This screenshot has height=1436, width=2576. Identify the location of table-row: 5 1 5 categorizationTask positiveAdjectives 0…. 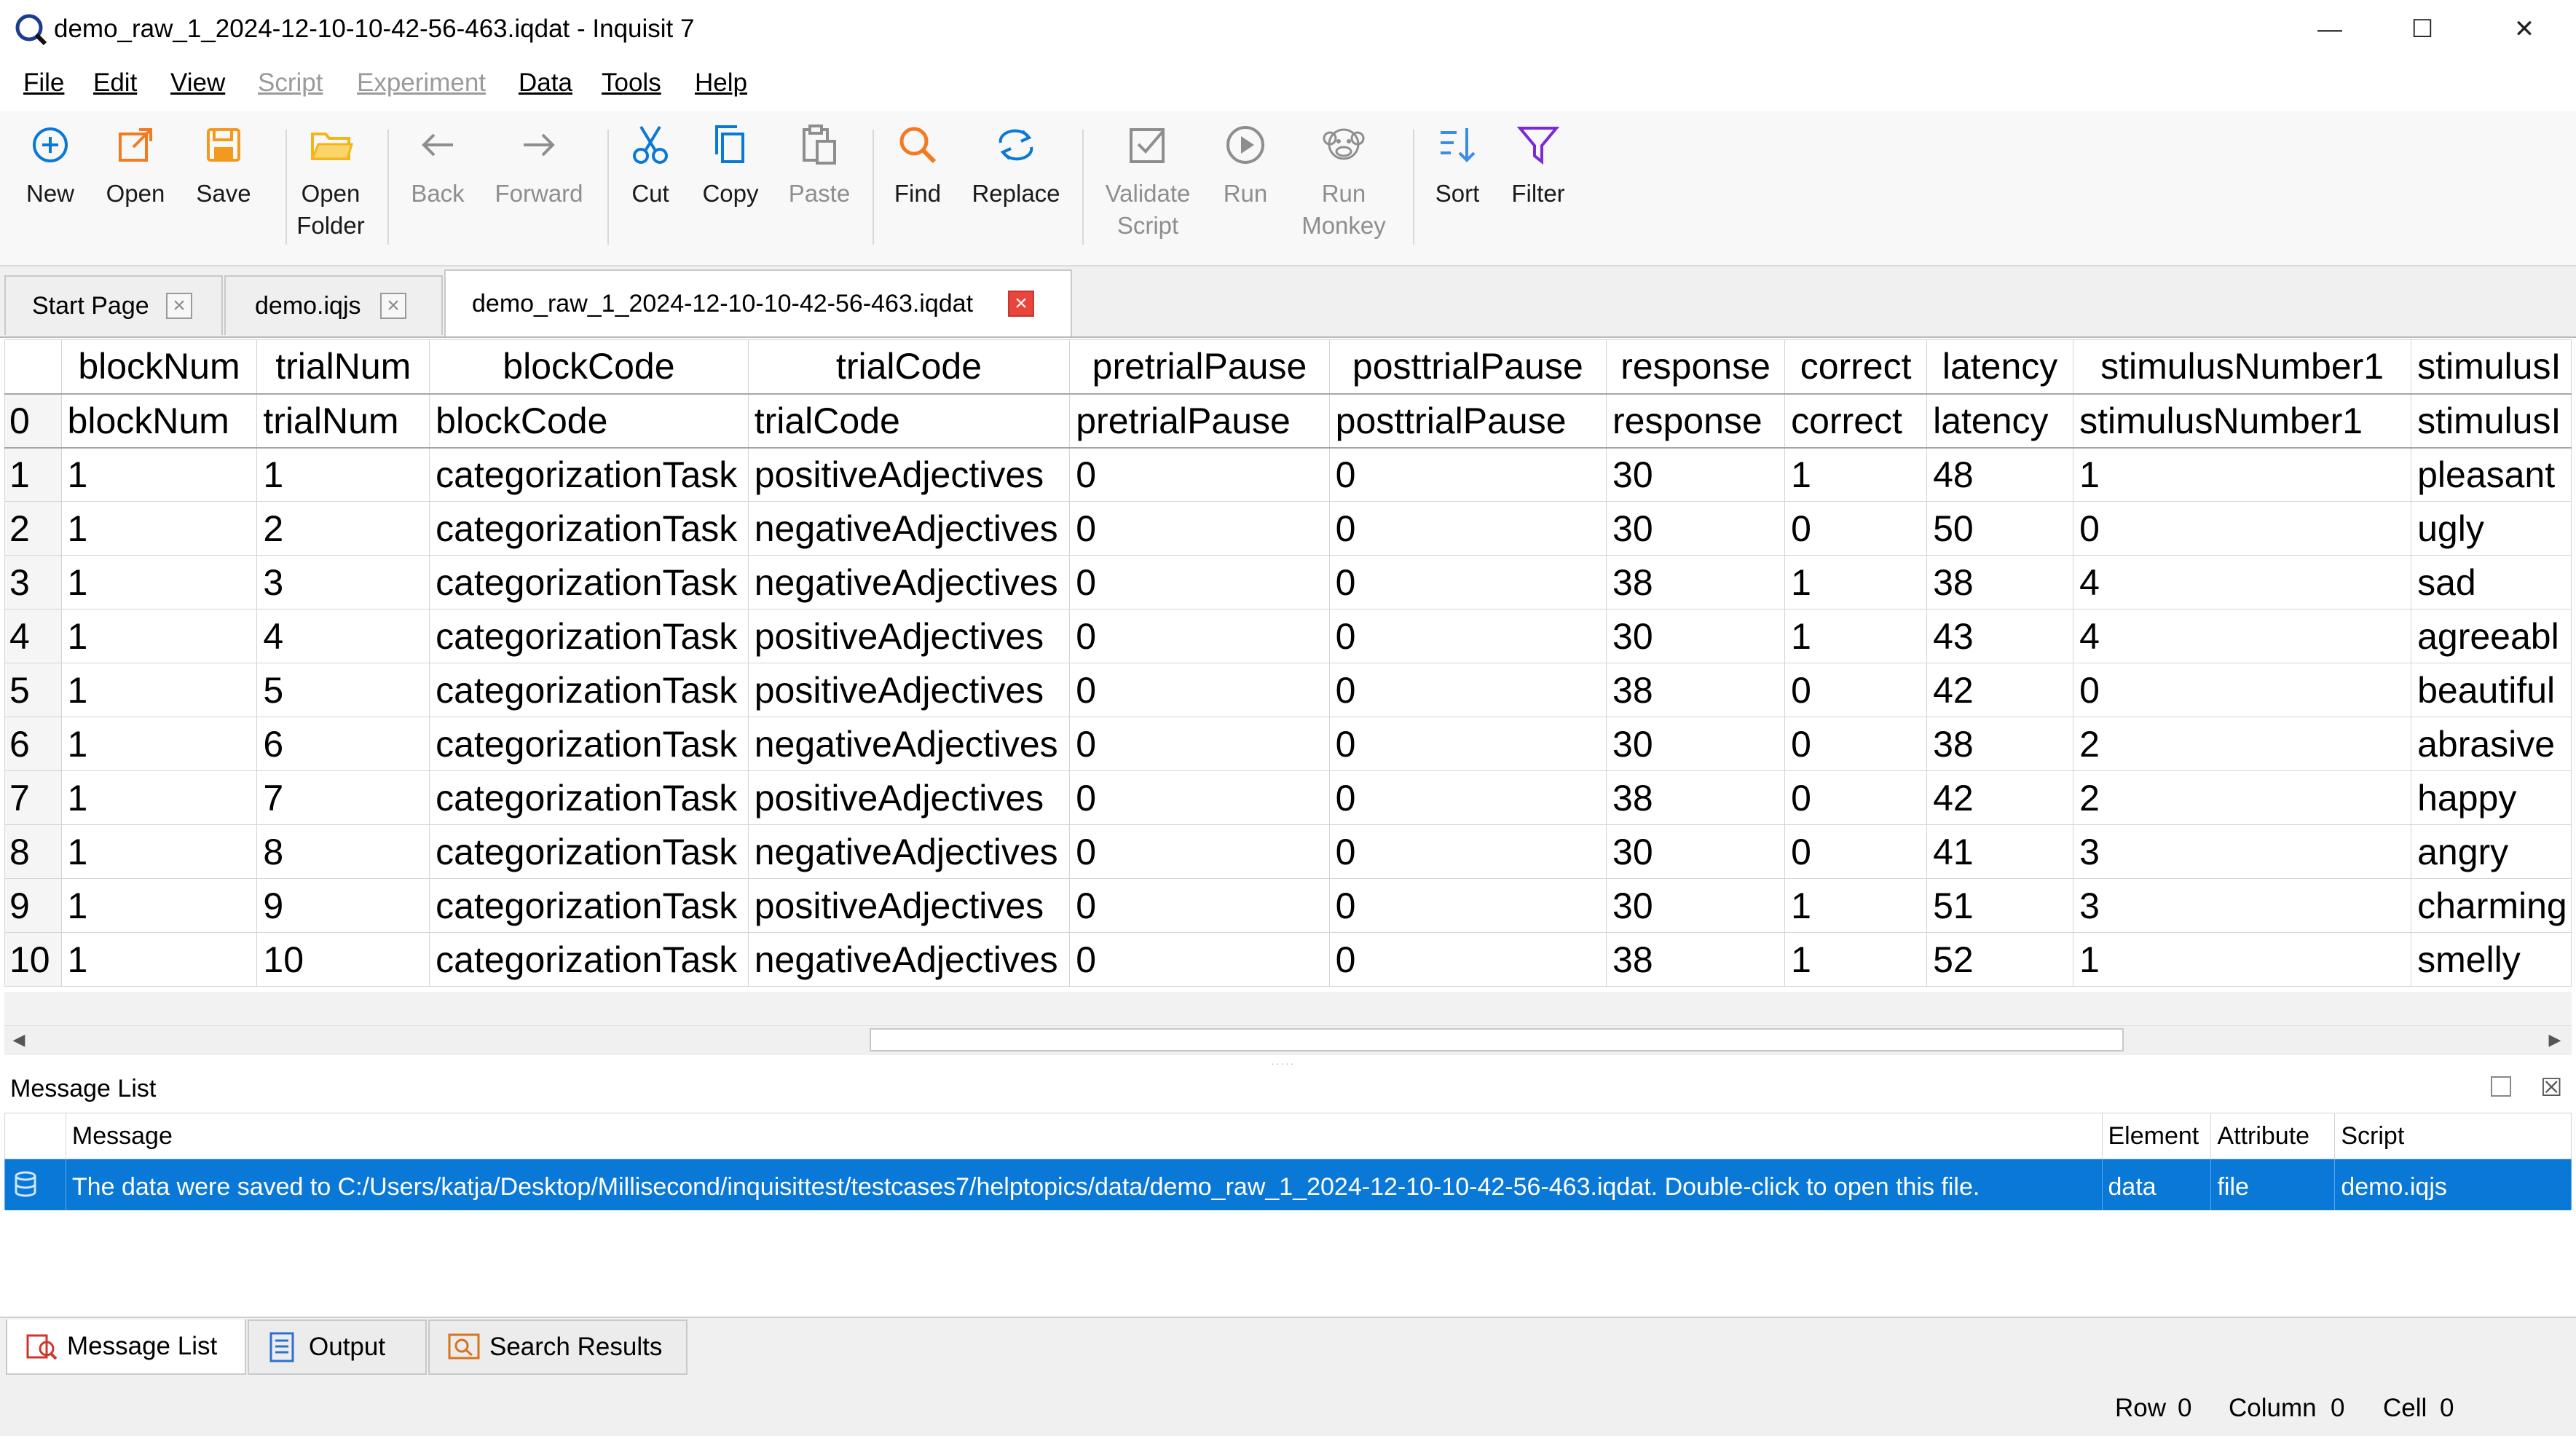
(1288, 690).